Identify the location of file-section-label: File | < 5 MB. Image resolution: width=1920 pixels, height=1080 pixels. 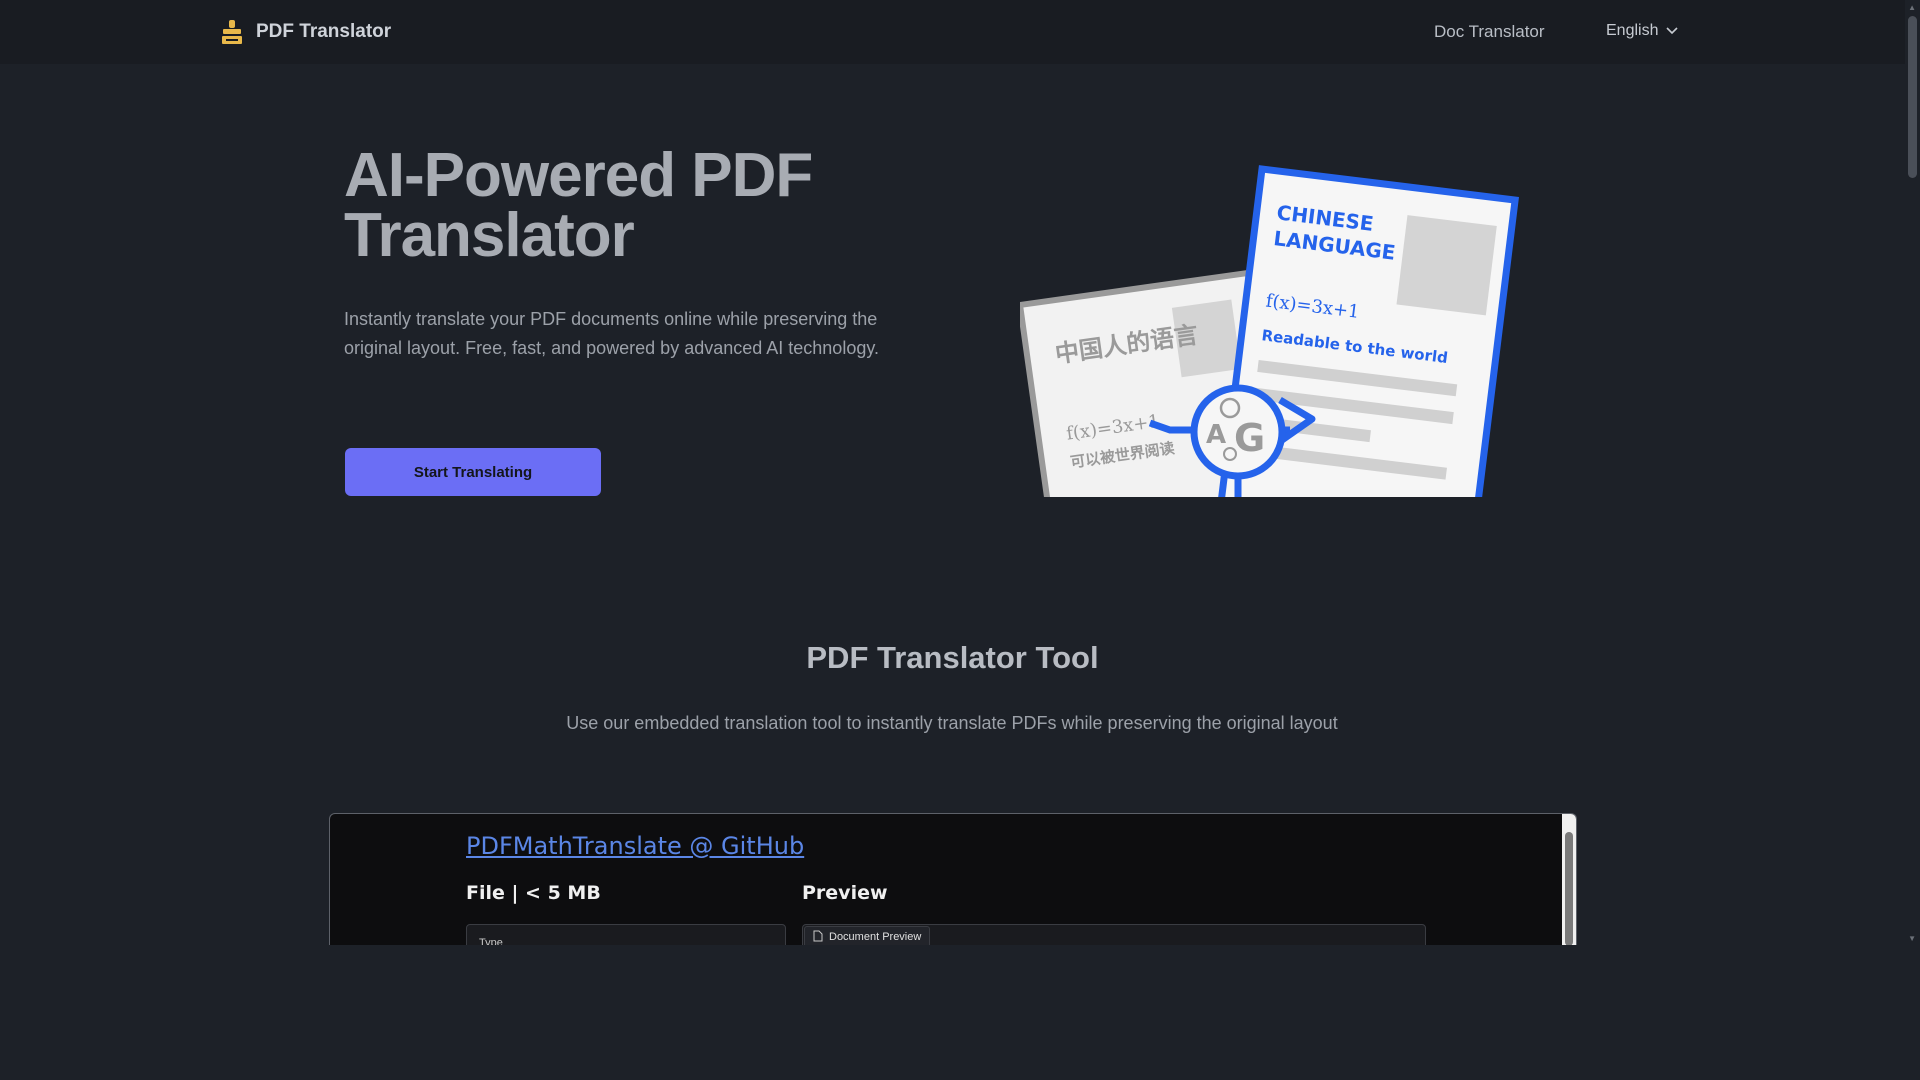
(533, 893).